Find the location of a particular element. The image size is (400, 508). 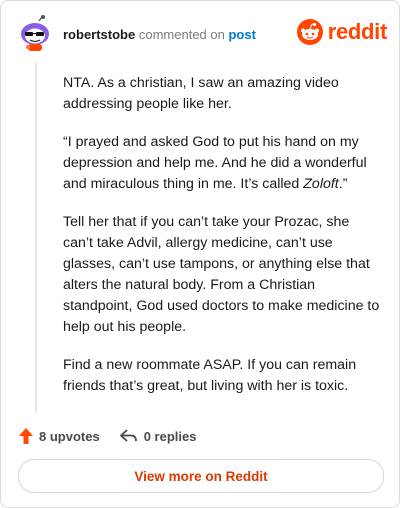

comment-meta: robertstobe commented on post is located at coordinates (159, 34).